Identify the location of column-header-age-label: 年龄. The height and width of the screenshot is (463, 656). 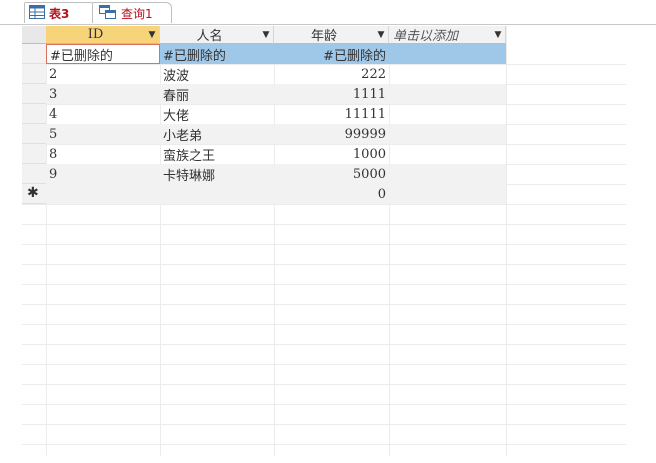
(323, 36).